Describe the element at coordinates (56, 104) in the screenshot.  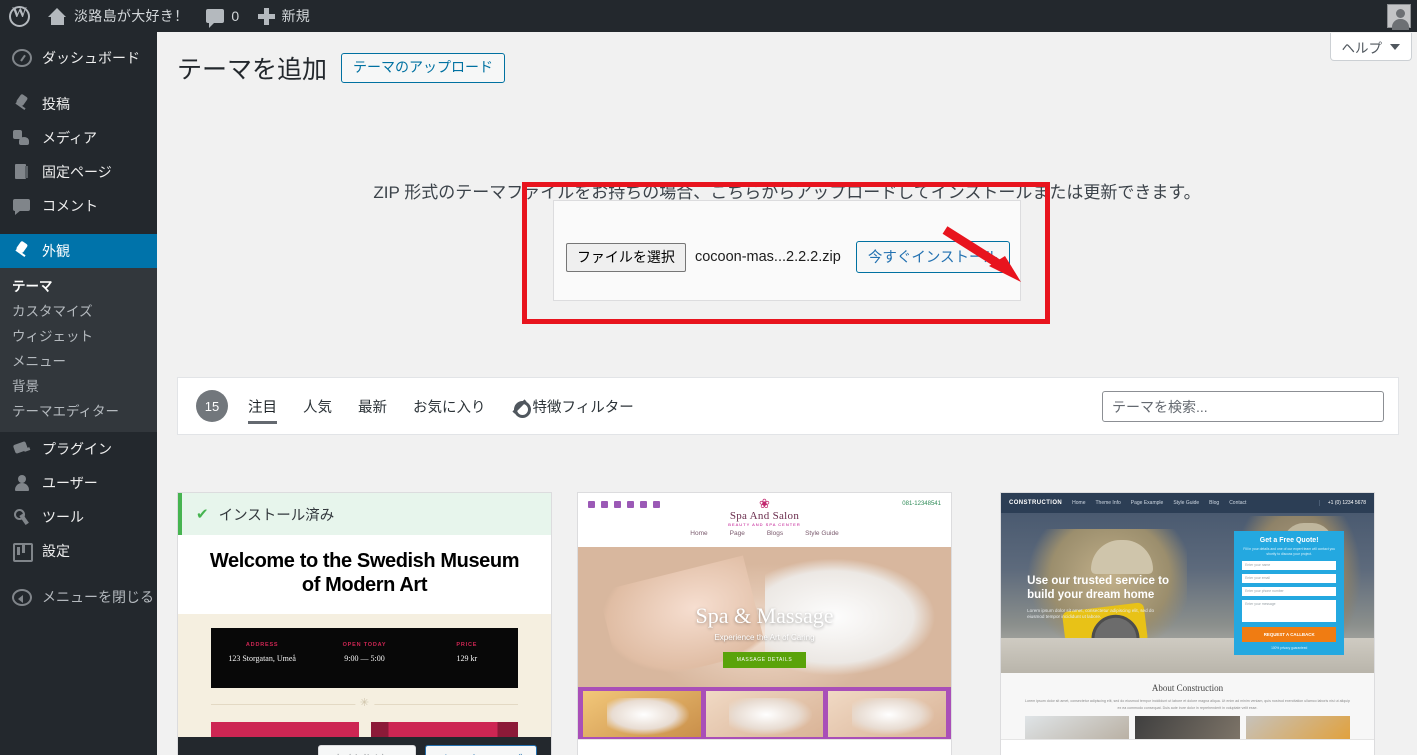
I see `sidebar-item-label: 投稿` at that location.